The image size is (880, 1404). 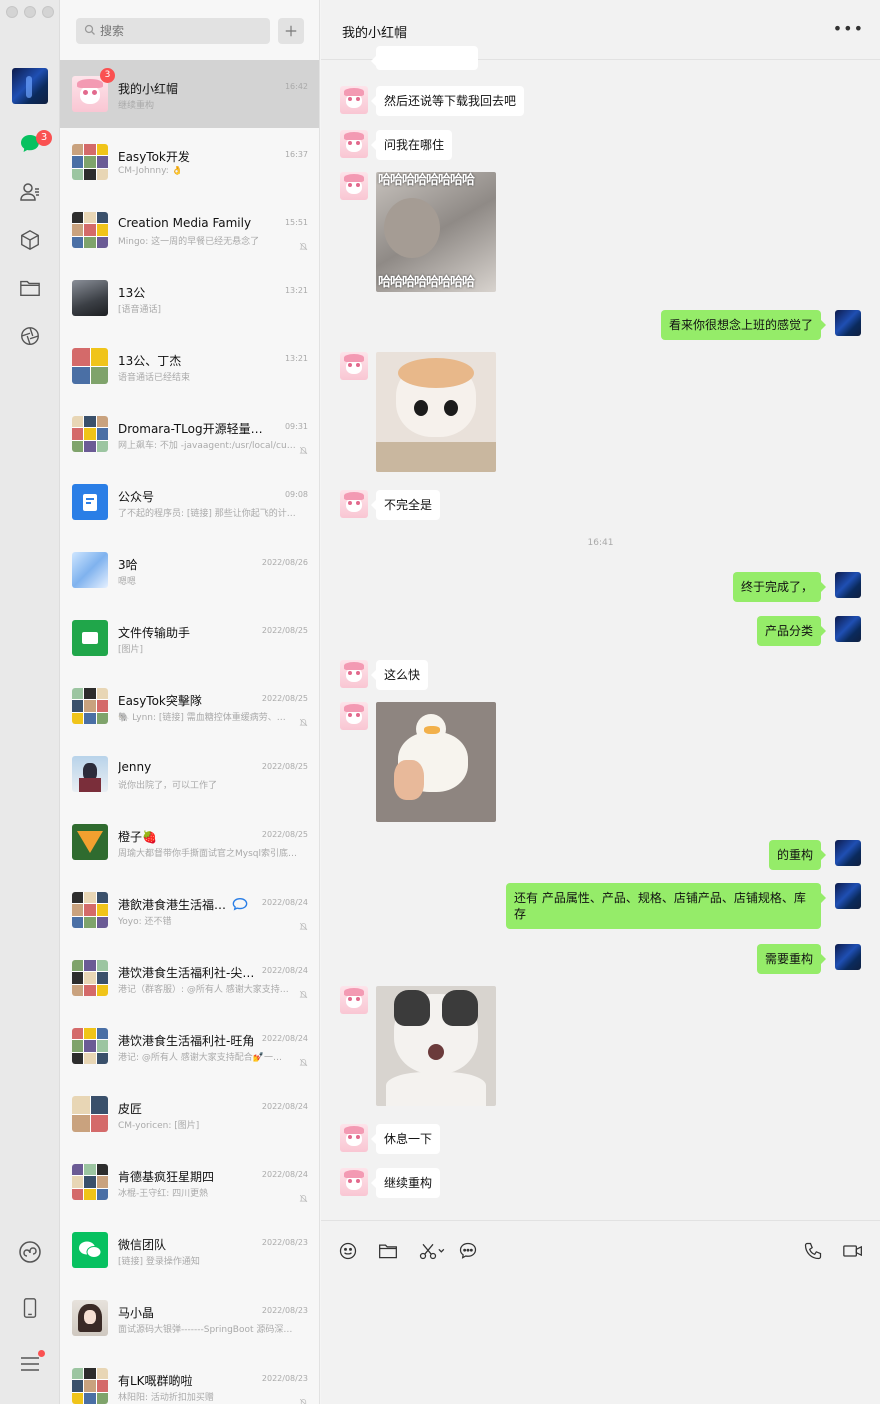 What do you see at coordinates (405, 505) in the screenshot?
I see `message-bubble: 不完全是` at bounding box center [405, 505].